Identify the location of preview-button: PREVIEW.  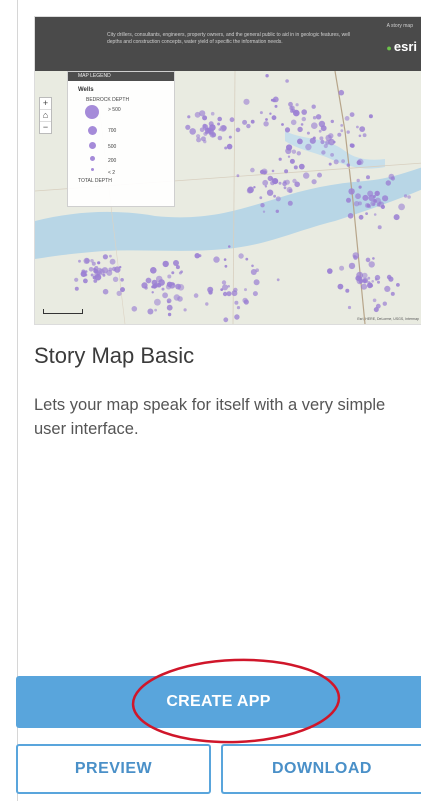
(113, 769).